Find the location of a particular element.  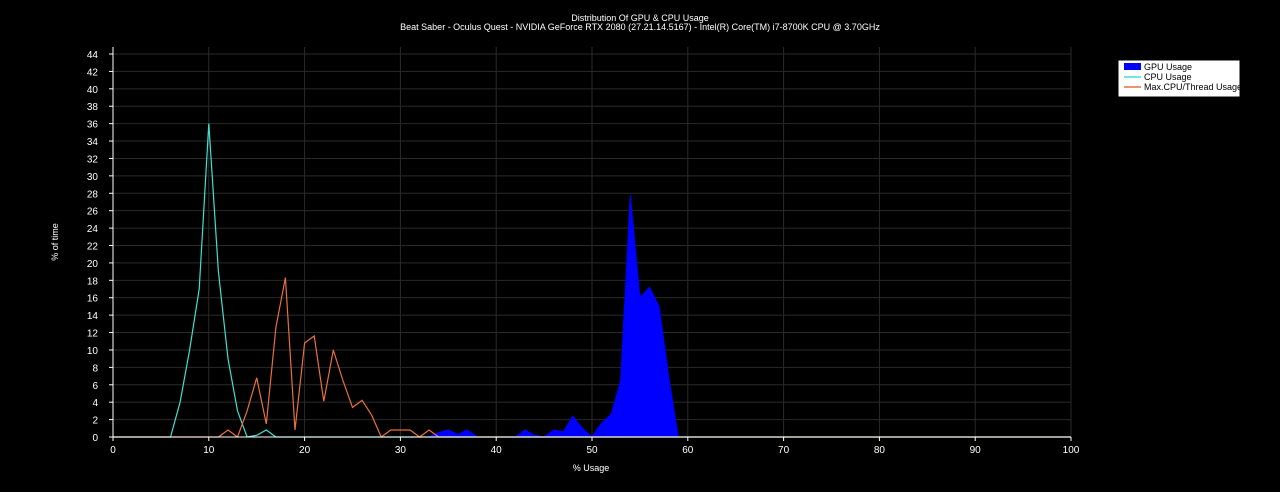

y-tick-label: 42 is located at coordinates (93, 72).